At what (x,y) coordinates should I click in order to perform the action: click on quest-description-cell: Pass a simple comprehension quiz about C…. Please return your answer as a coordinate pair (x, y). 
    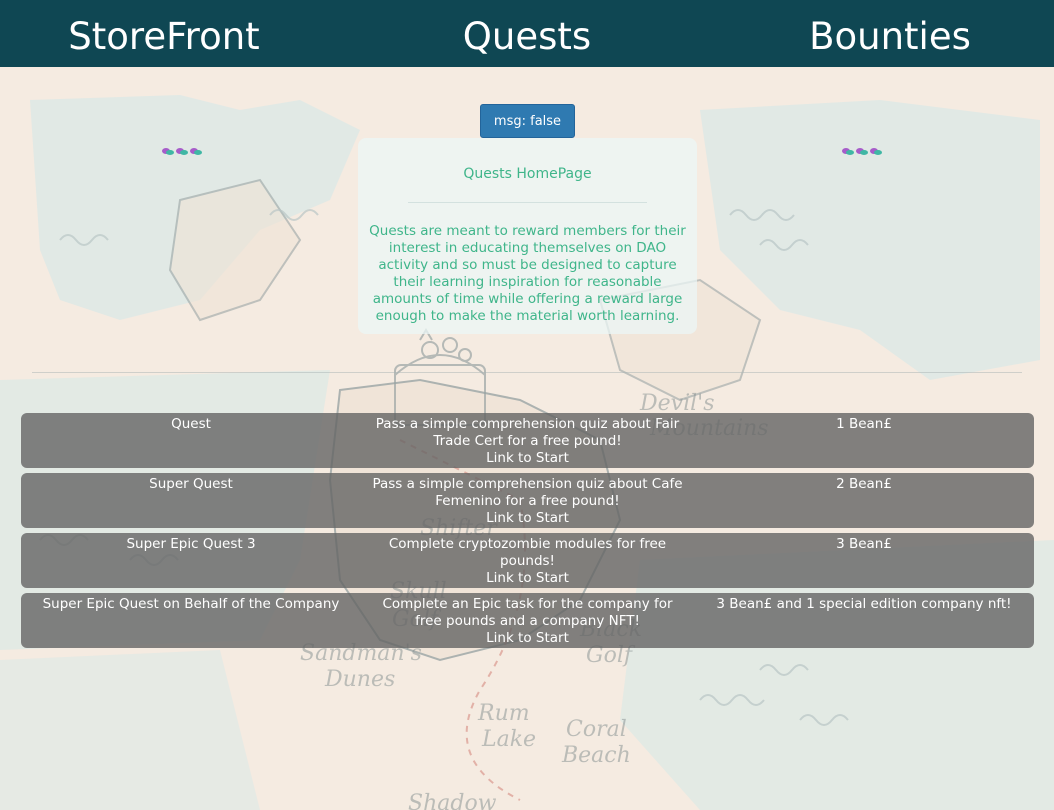
    Looking at the image, I should click on (527, 501).